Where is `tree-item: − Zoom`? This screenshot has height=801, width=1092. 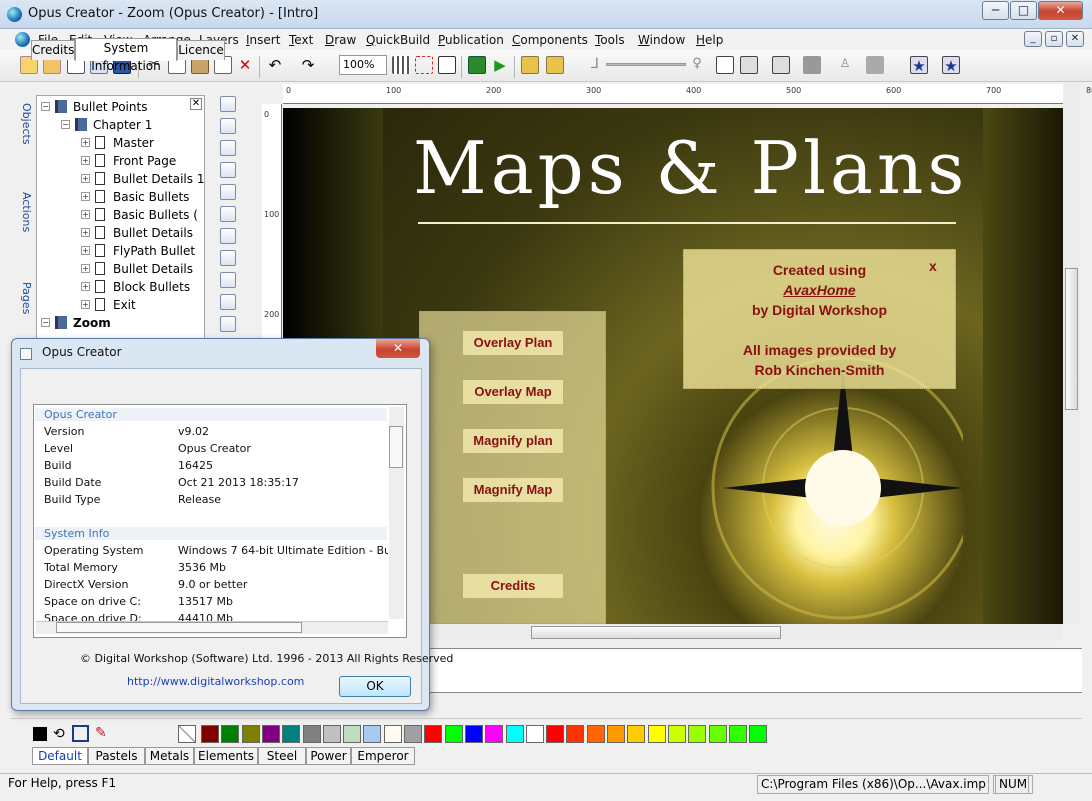 tree-item: − Zoom is located at coordinates (120, 323).